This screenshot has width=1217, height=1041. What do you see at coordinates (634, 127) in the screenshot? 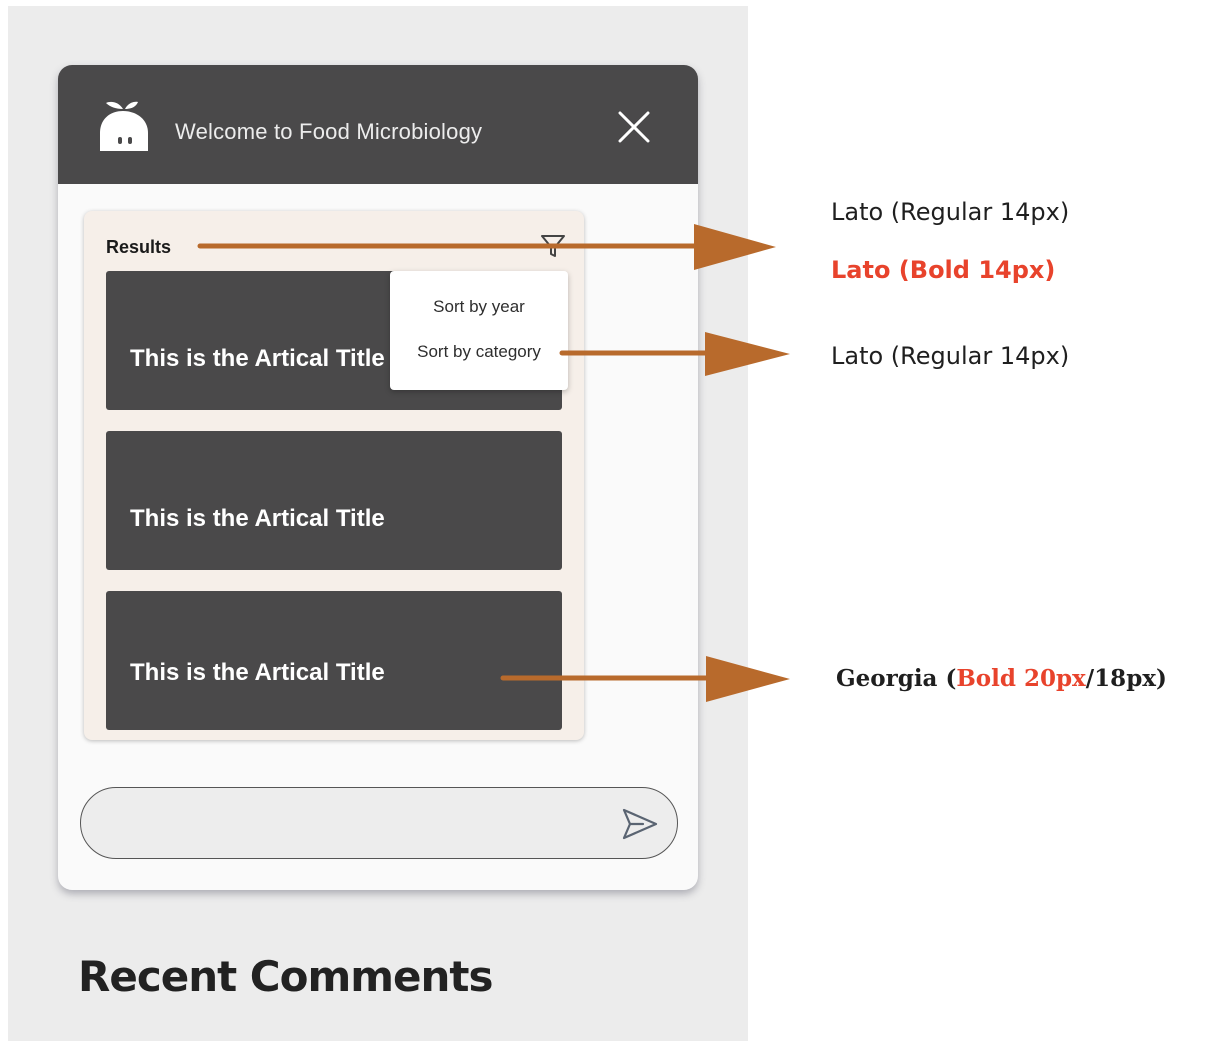
I see `close-icon` at bounding box center [634, 127].